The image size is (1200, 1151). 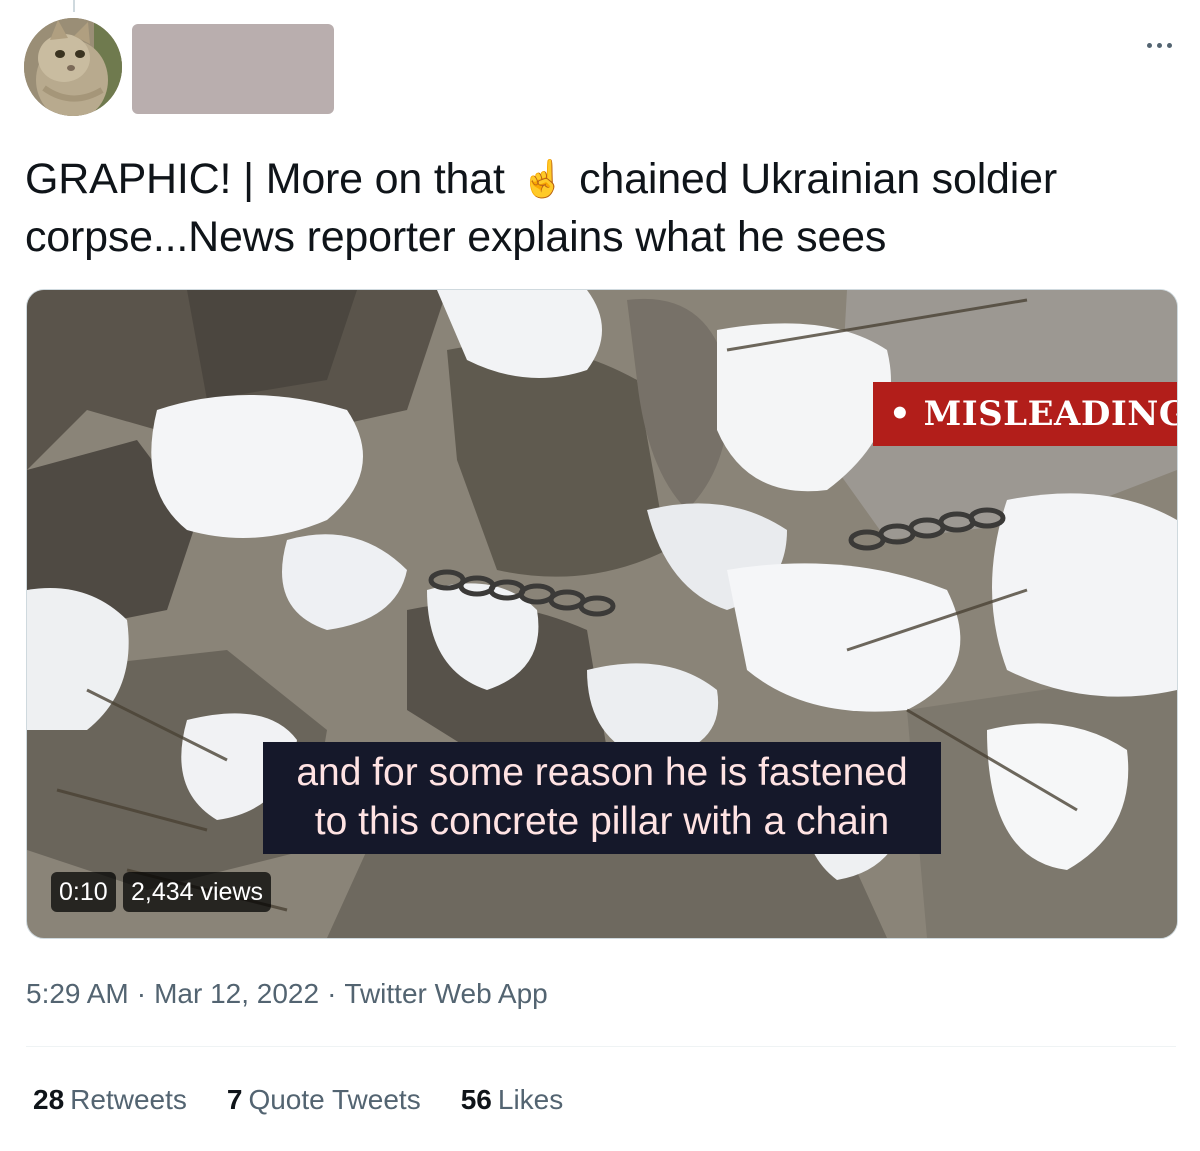 What do you see at coordinates (49, 1099) in the screenshot?
I see `retweets-count: 28` at bounding box center [49, 1099].